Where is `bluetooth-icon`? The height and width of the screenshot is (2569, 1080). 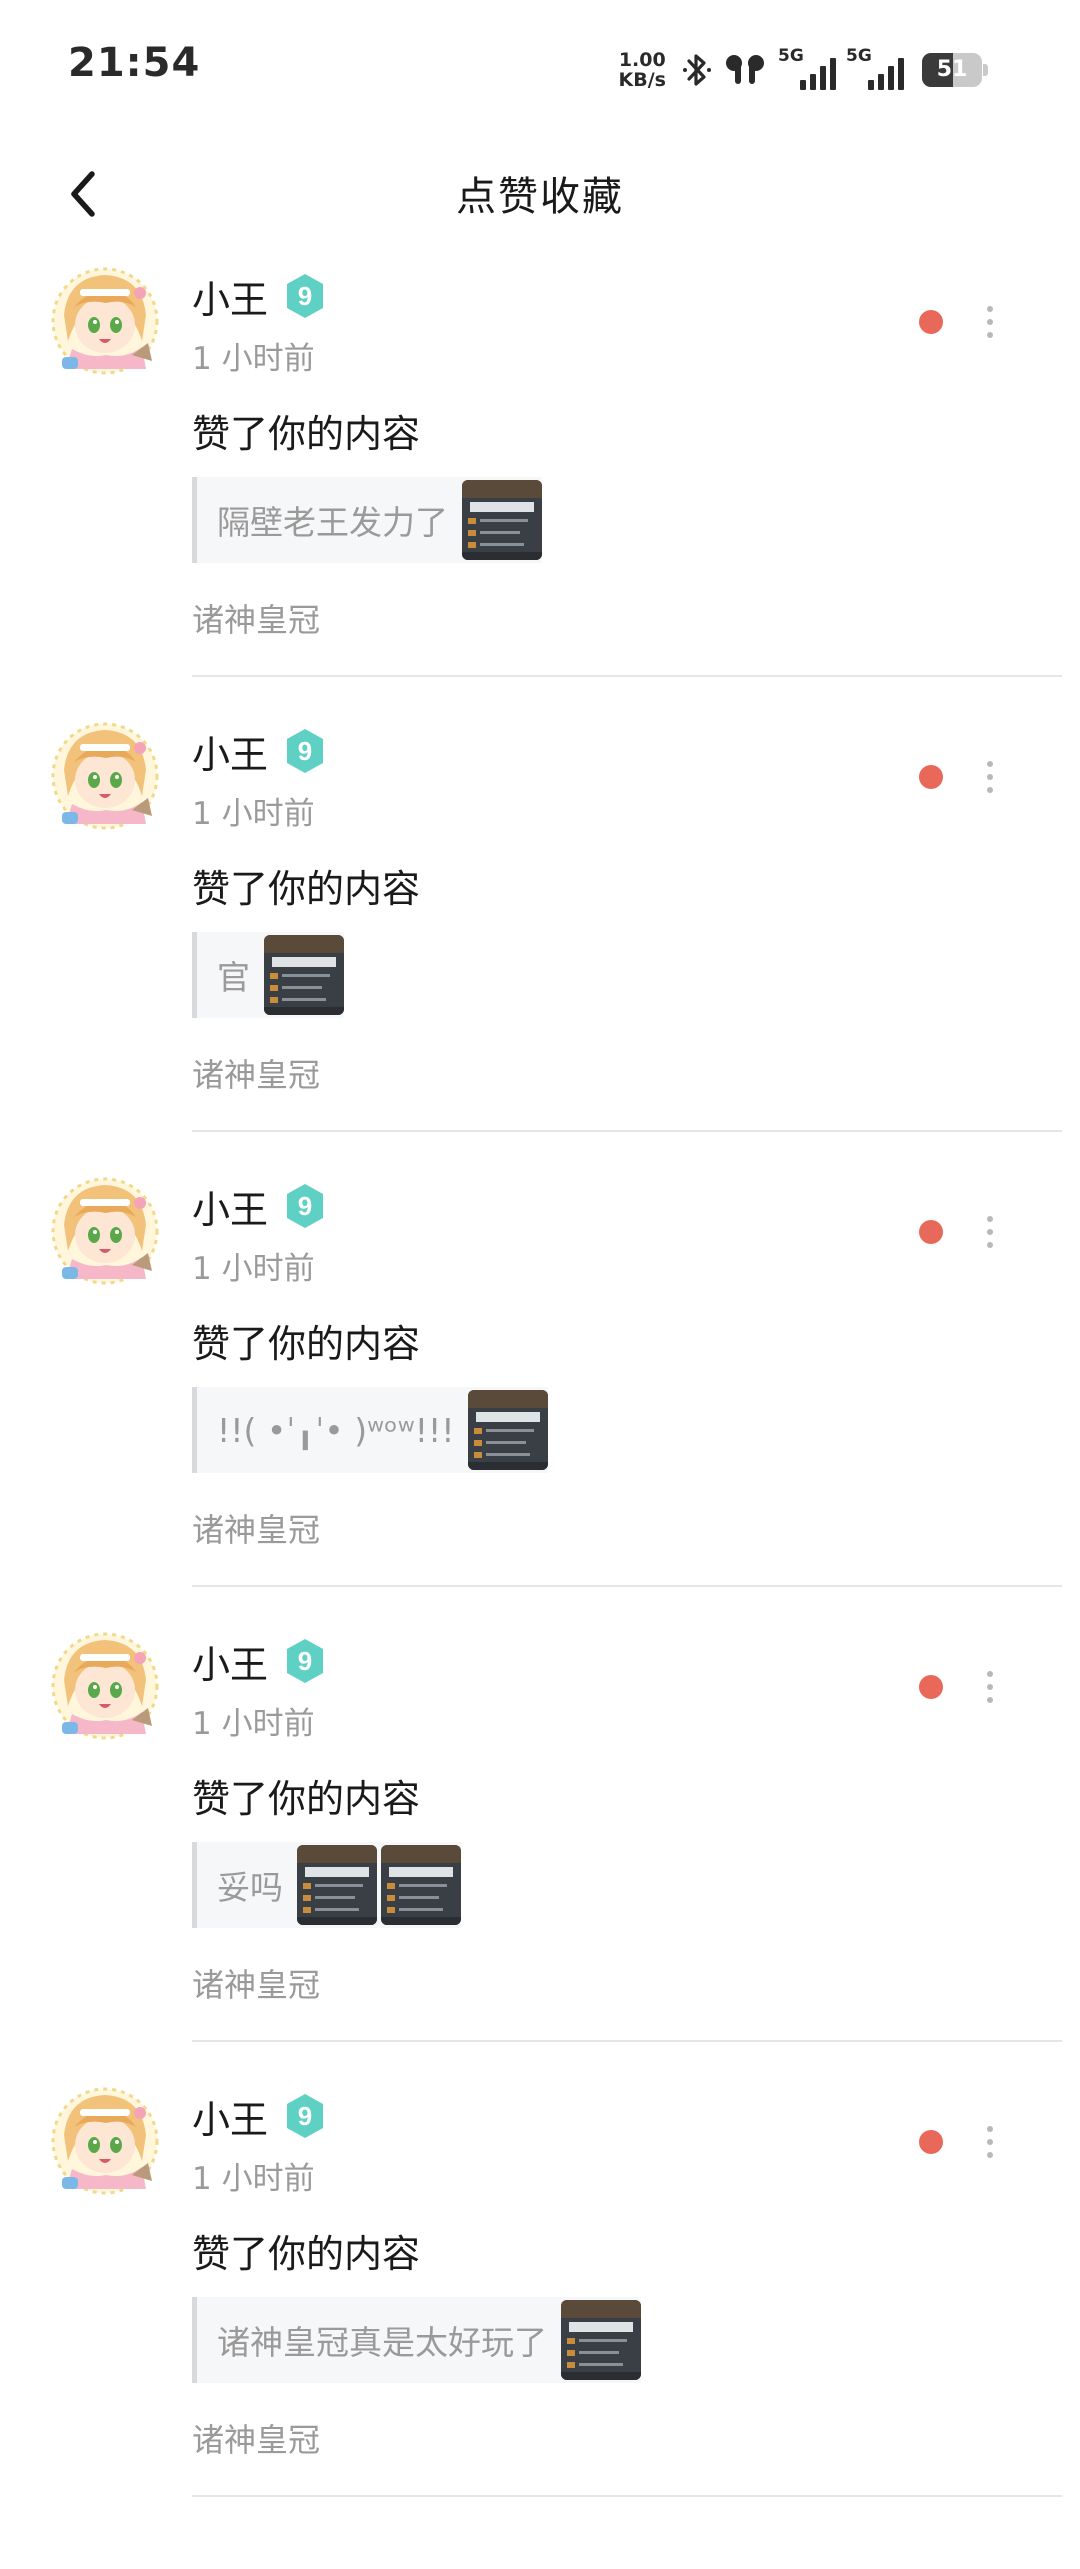 bluetooth-icon is located at coordinates (697, 70).